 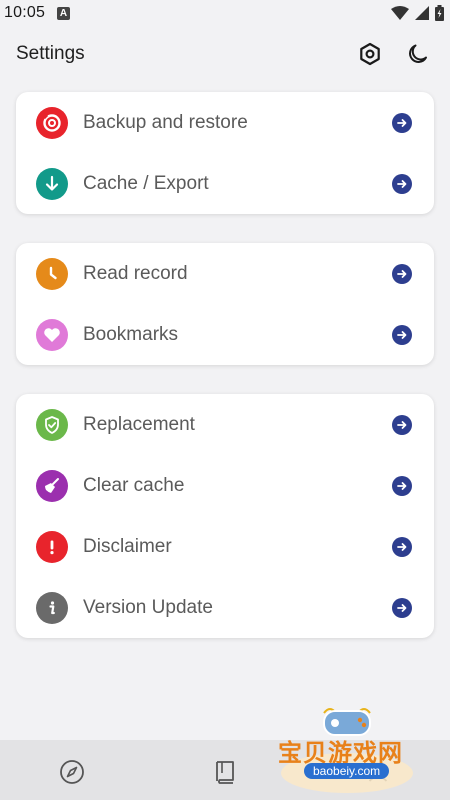 What do you see at coordinates (394, 54) in the screenshot?
I see `header-actions` at bounding box center [394, 54].